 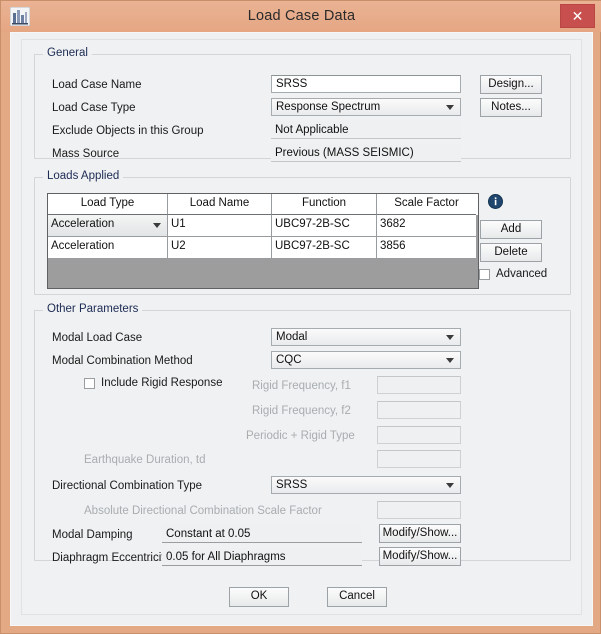 What do you see at coordinates (289, 360) in the screenshot?
I see `modal-combination-method-value: CQC` at bounding box center [289, 360].